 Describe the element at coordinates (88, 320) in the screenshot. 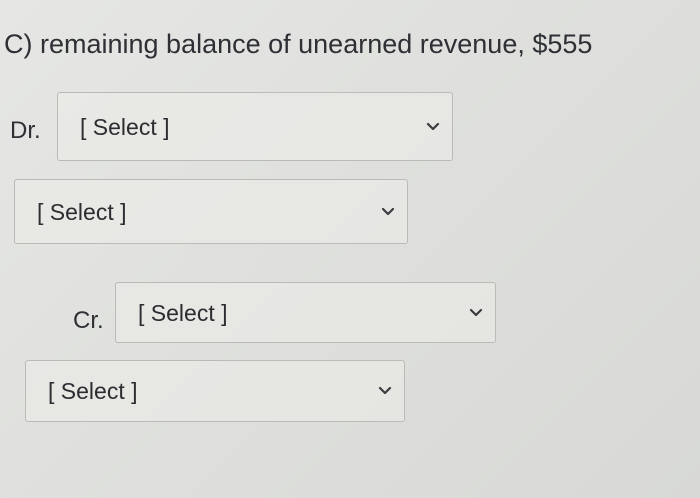

I see `credit-label: Cr.` at that location.